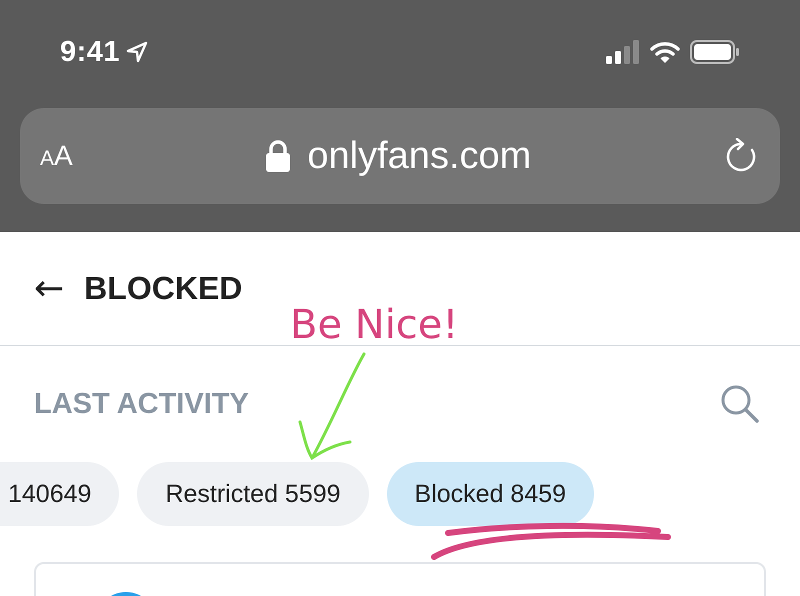 The image size is (800, 596). I want to click on status-time: 9:41, so click(90, 52).